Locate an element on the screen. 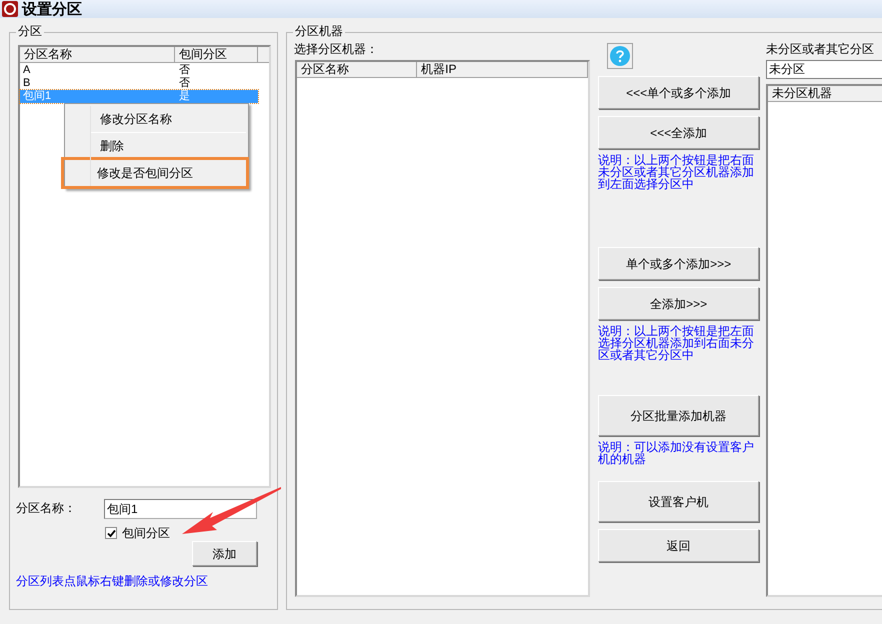 The width and height of the screenshot is (882, 624). list-label: 选择分区机器： is located at coordinates (336, 49).